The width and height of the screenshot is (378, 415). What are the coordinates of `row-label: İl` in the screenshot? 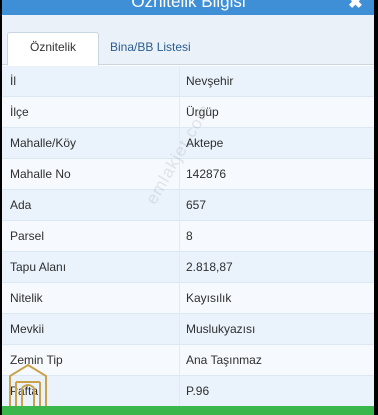 It's located at (13, 81).